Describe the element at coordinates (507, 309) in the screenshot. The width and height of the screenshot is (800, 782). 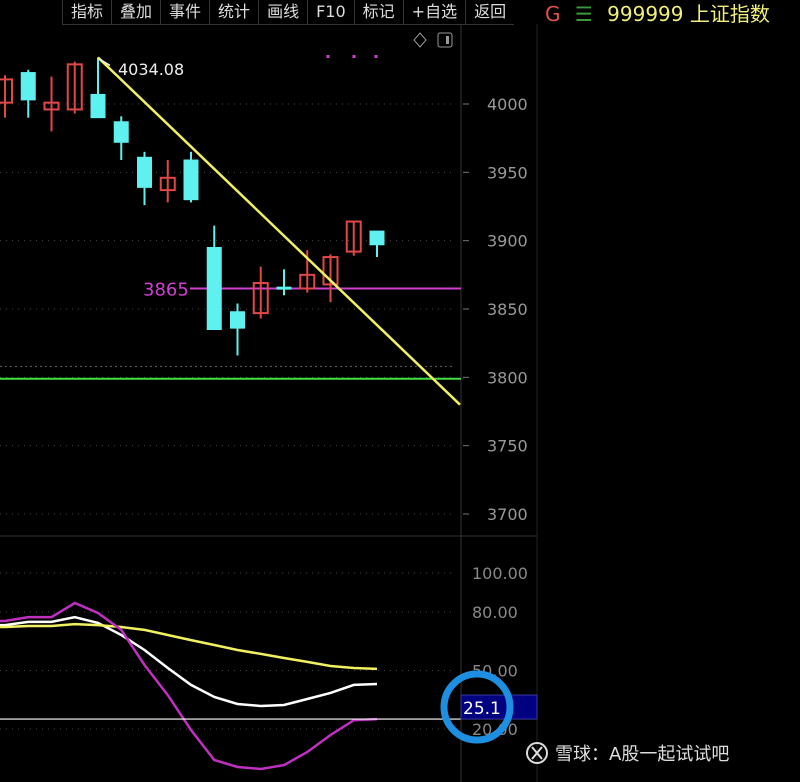
I see `y-tick-label: 3850` at that location.